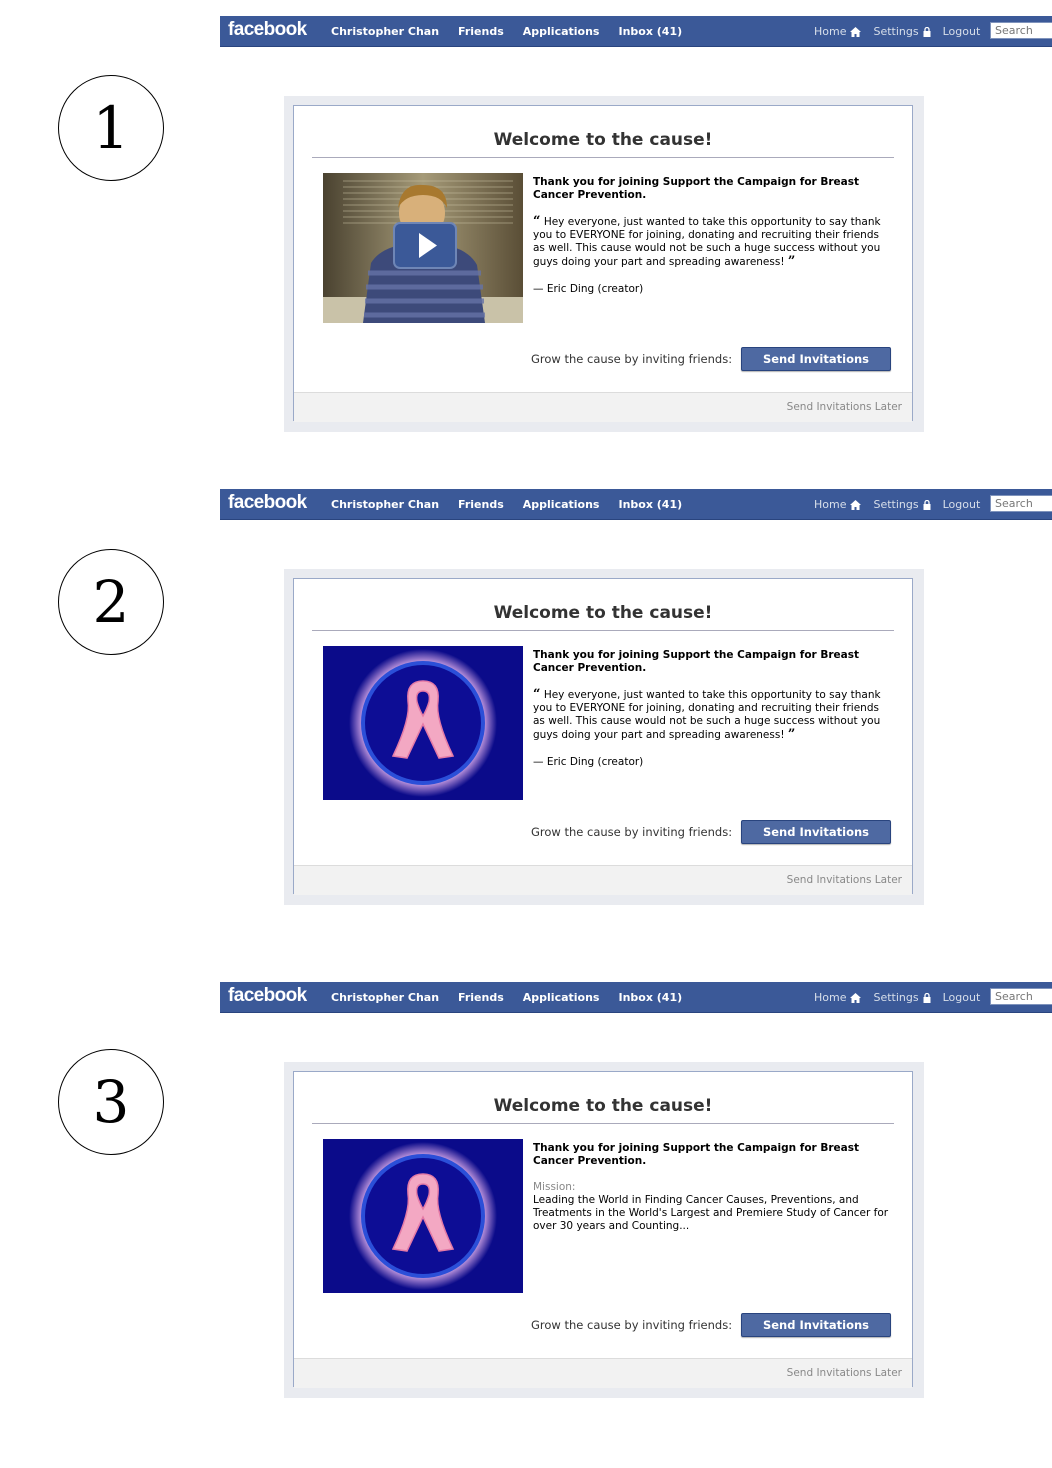 Image resolution: width=1052 pixels, height=1468 pixels. What do you see at coordinates (554, 1187) in the screenshot?
I see `mission-label: Mission:` at bounding box center [554, 1187].